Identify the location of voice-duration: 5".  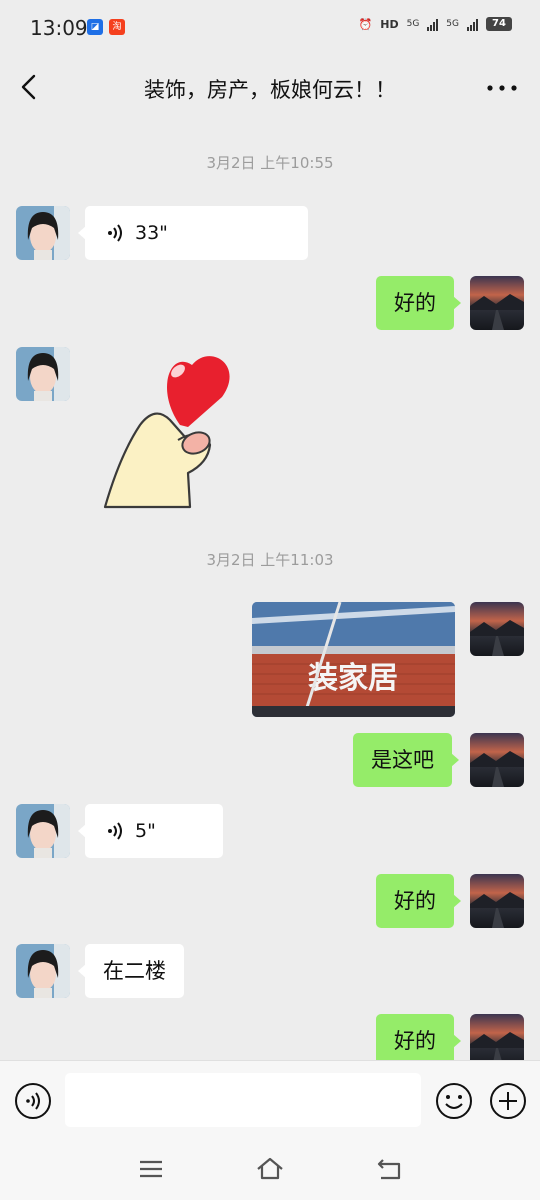
(145, 831).